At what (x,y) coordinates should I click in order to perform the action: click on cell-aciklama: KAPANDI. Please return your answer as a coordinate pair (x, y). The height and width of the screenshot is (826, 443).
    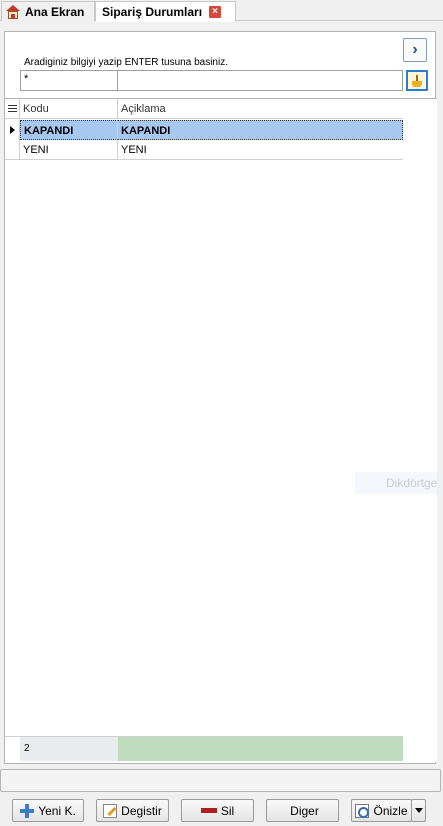
    Looking at the image, I should click on (260, 130).